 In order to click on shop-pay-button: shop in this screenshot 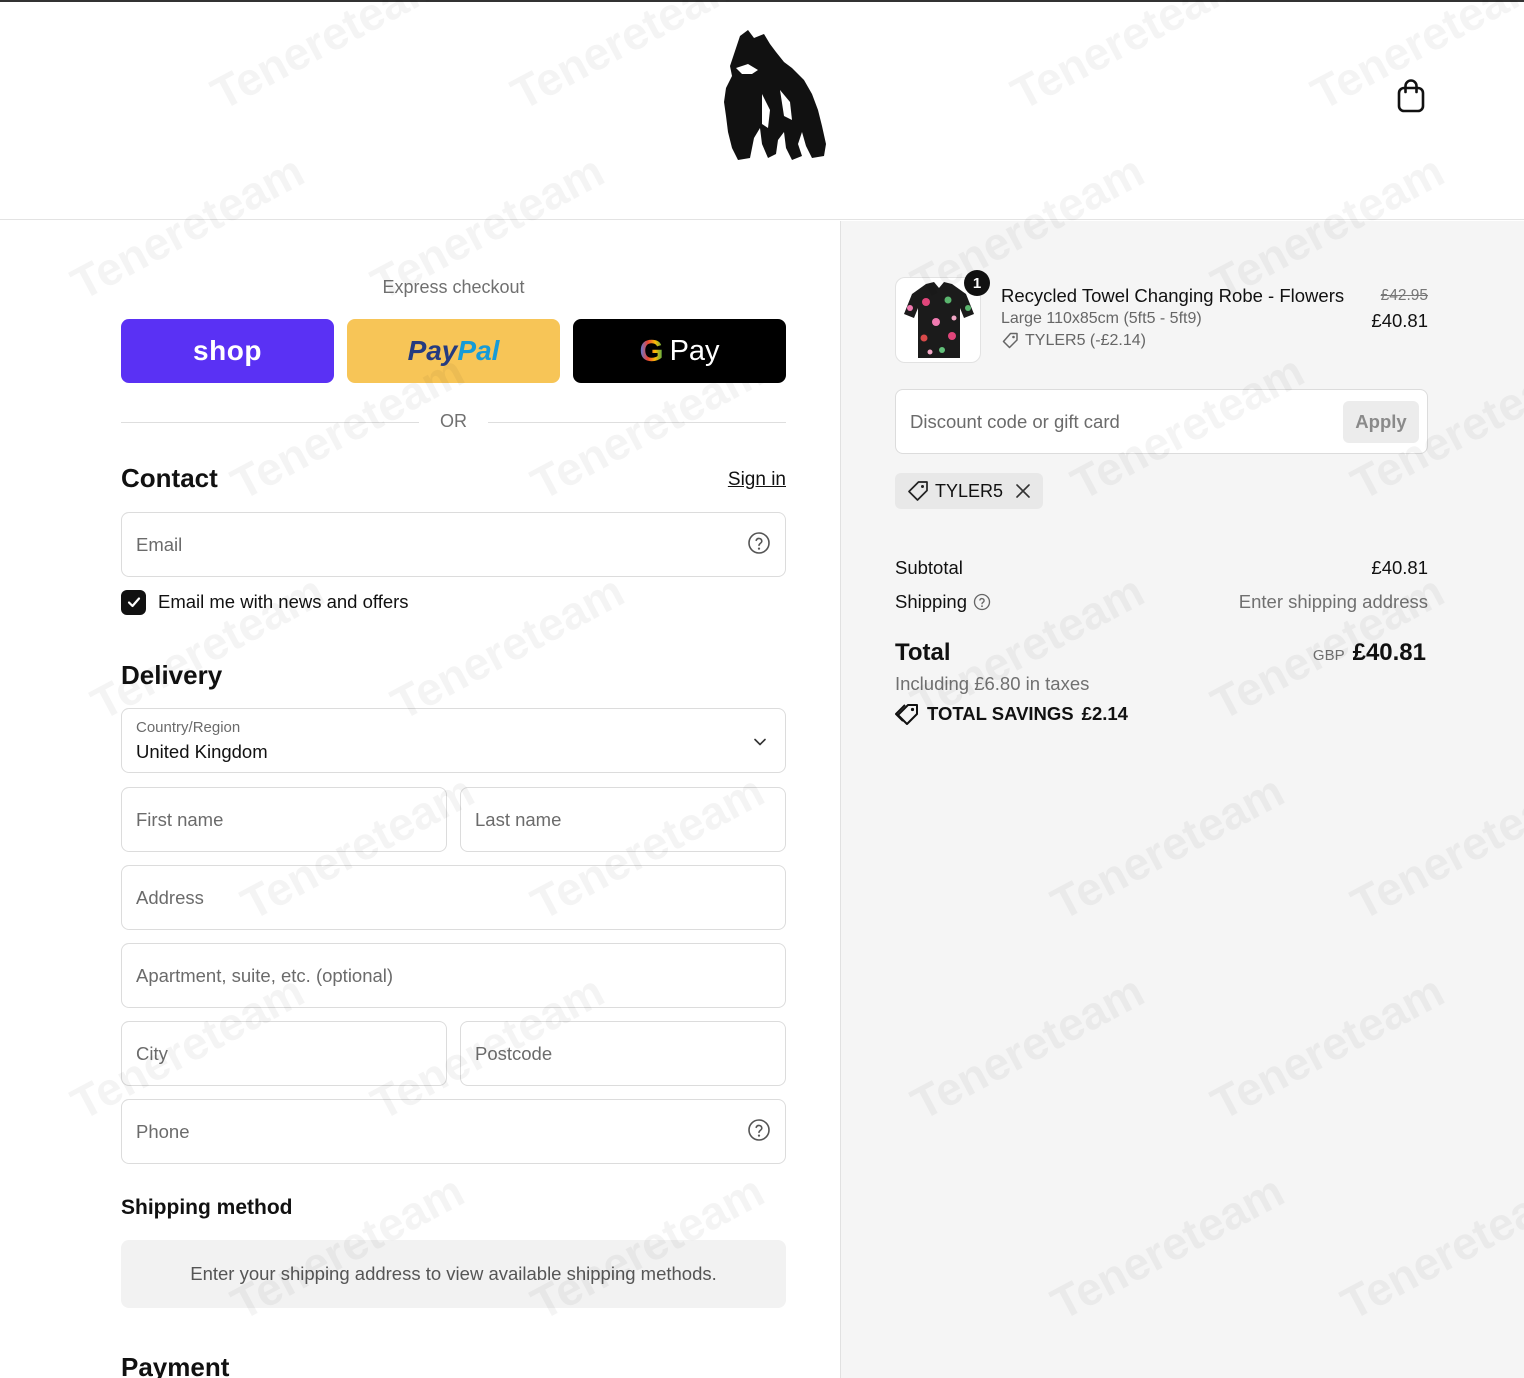, I will do `click(227, 351)`.